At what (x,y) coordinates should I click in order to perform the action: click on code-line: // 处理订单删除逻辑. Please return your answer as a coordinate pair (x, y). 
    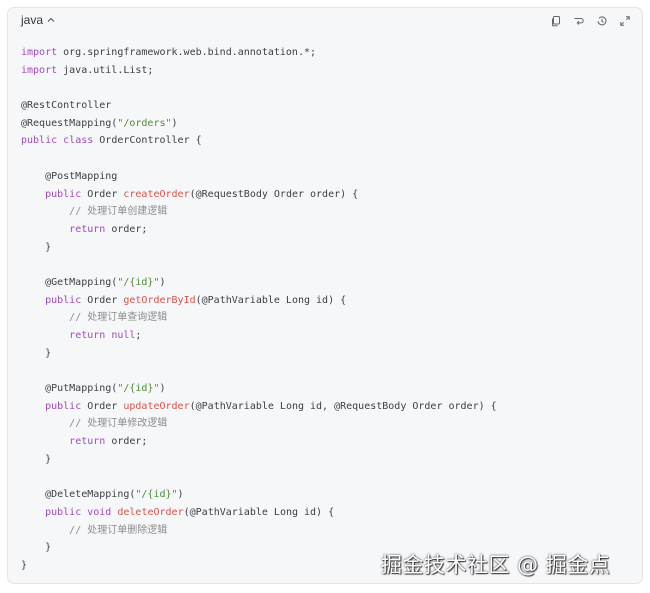
    Looking at the image, I should click on (259, 531).